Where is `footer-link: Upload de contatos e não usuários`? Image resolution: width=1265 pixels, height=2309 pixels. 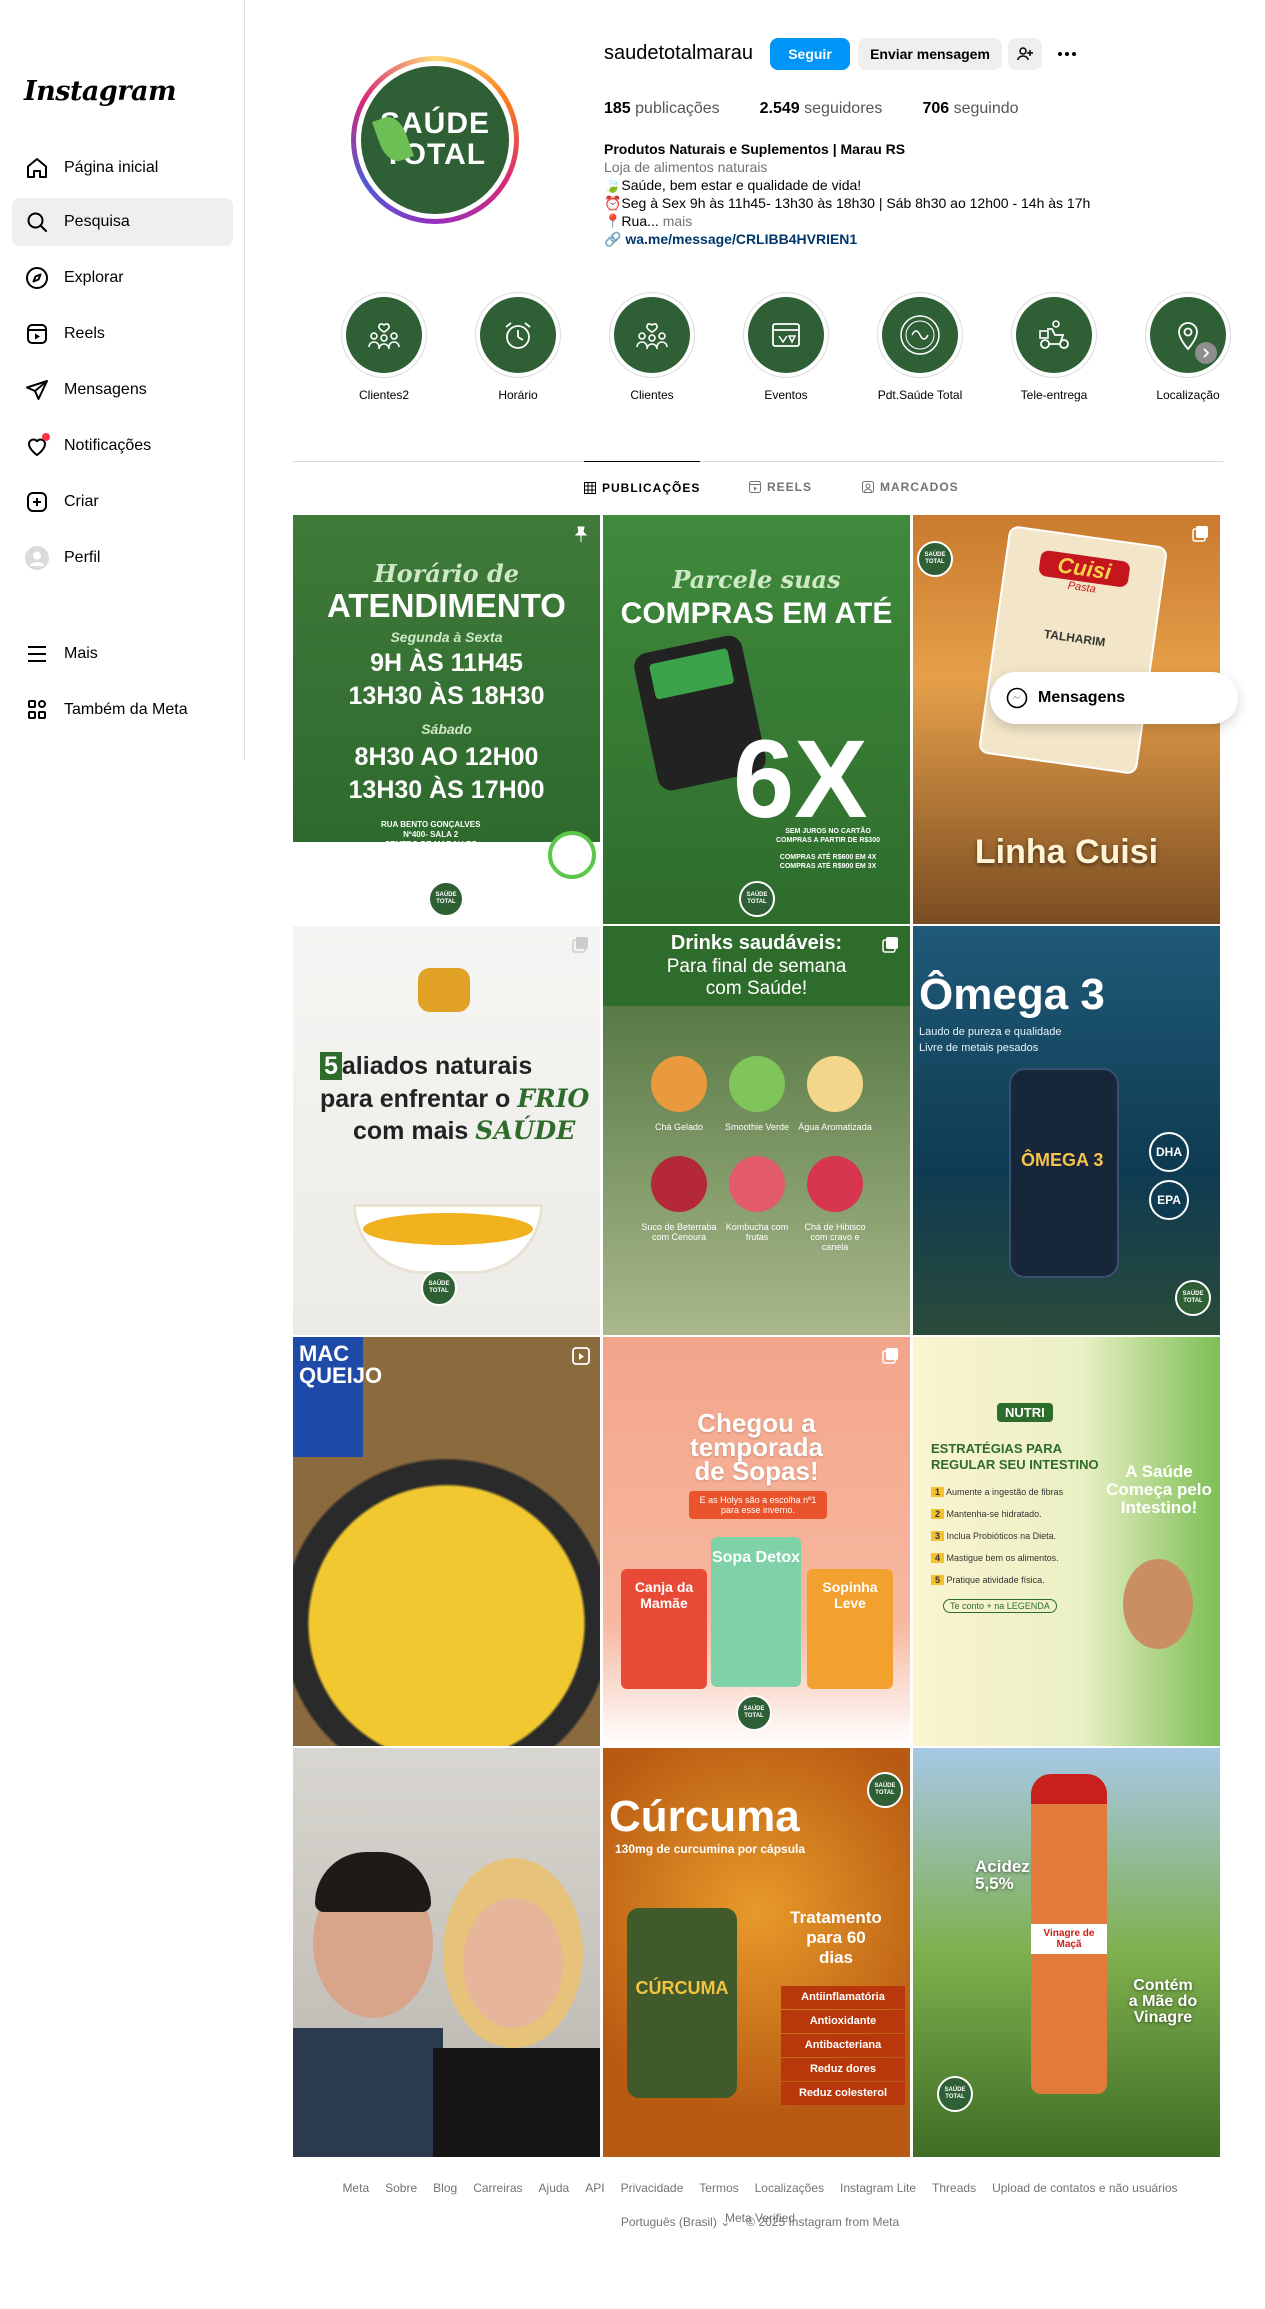
footer-link: Upload de contatos e não usuários is located at coordinates (1084, 2188).